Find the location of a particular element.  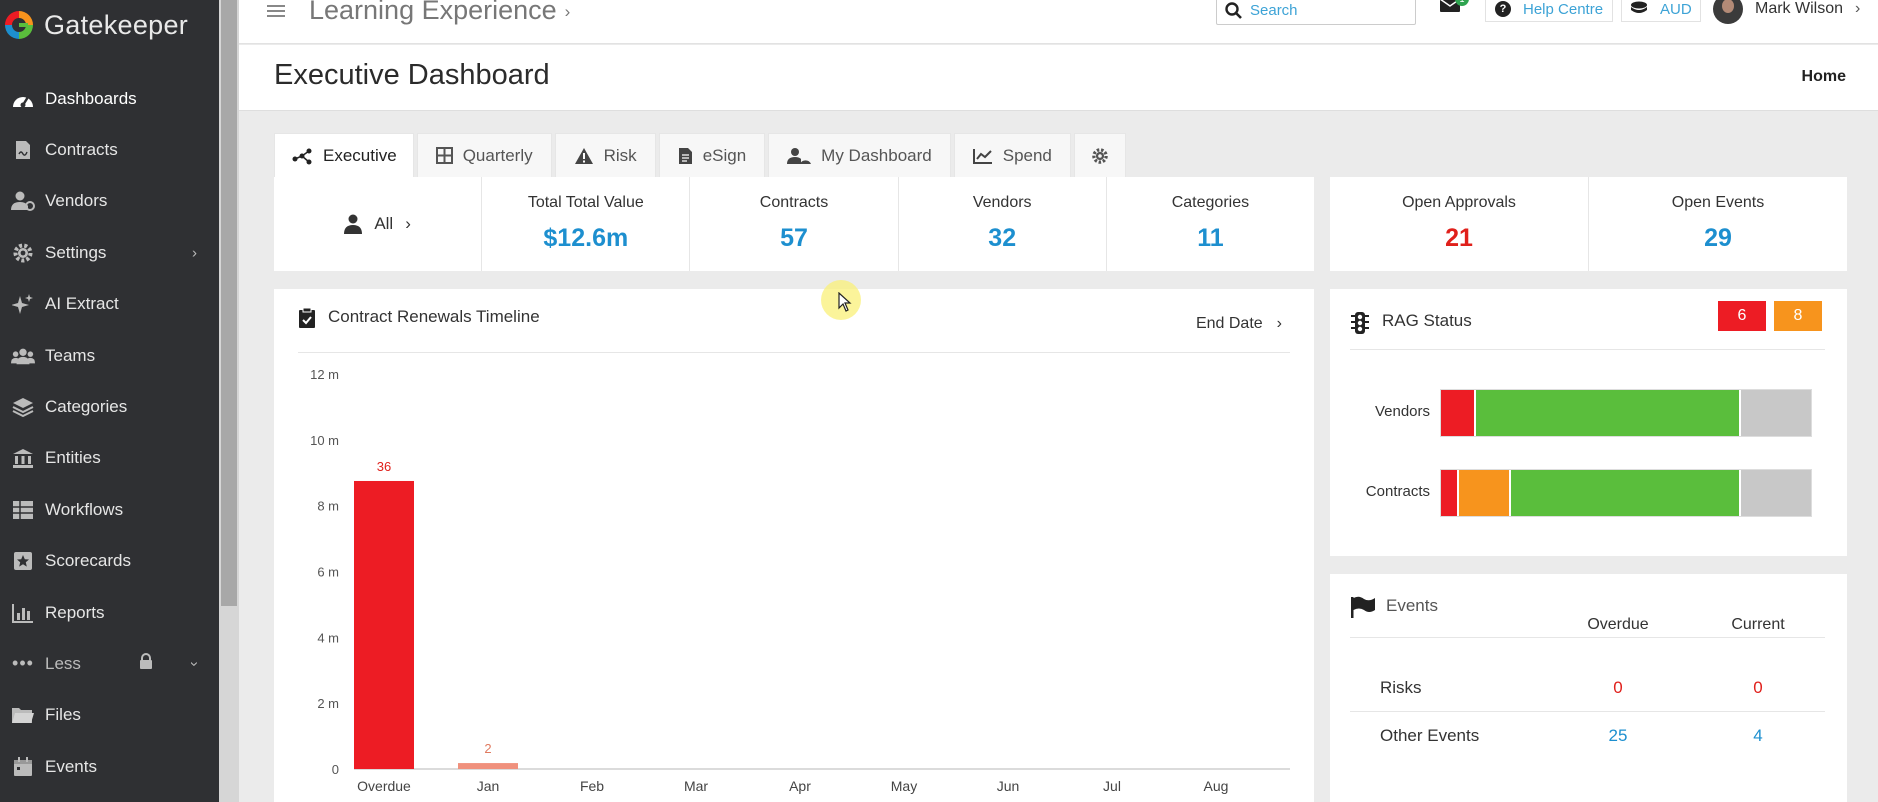

data-label: 2 is located at coordinates (487, 748).